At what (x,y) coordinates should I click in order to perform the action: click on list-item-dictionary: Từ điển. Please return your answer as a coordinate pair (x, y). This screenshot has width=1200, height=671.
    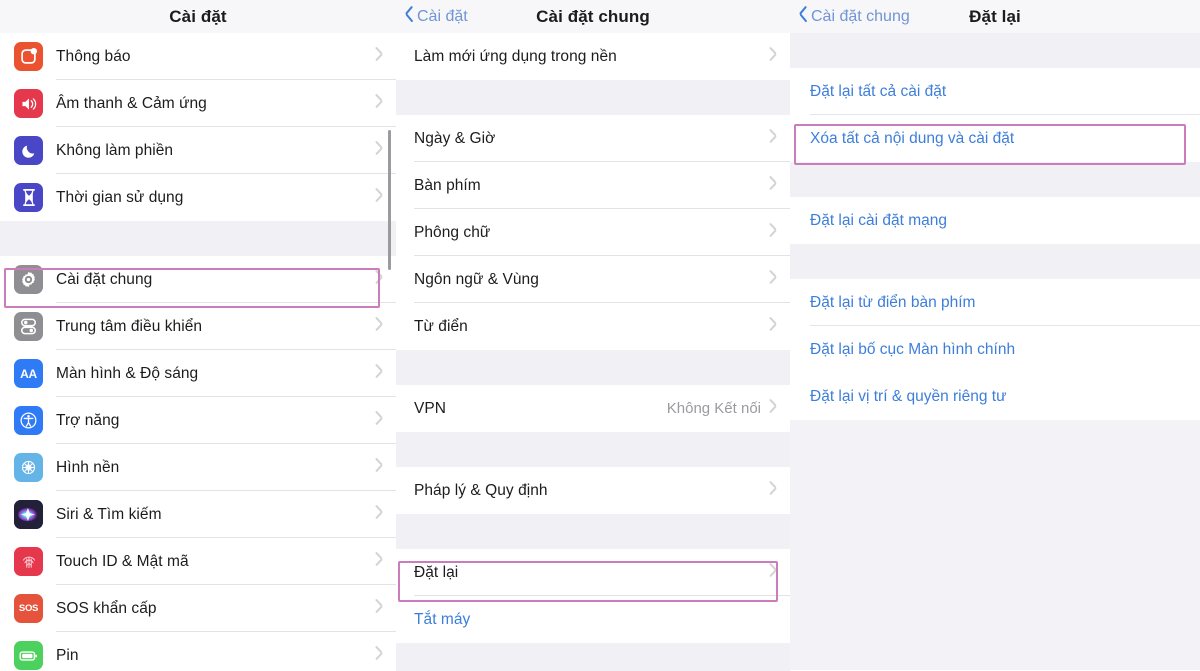
    Looking at the image, I should click on (593, 326).